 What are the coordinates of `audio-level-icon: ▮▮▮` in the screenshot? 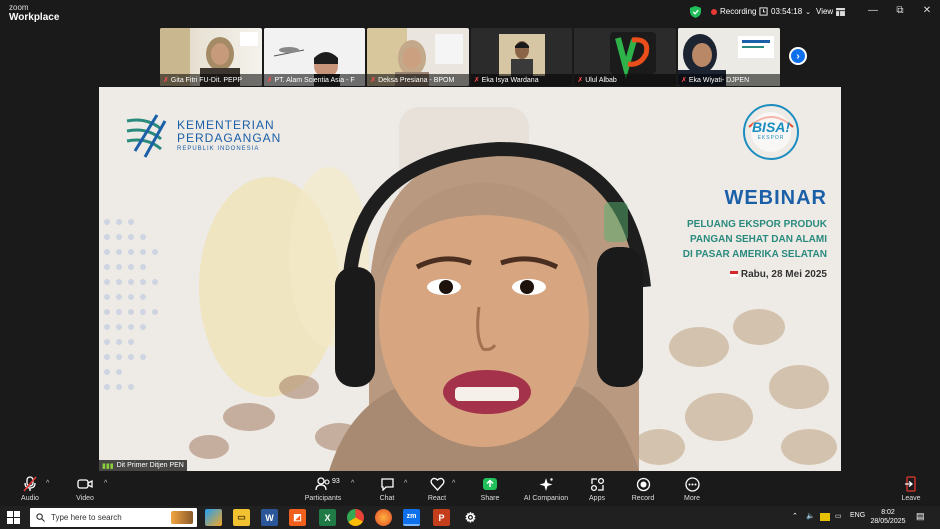 It's located at (108, 466).